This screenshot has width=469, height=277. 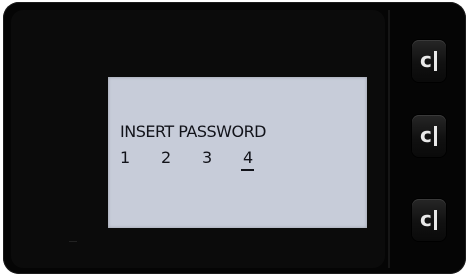 I want to click on softkey-middle-button: c, so click(x=429, y=136).